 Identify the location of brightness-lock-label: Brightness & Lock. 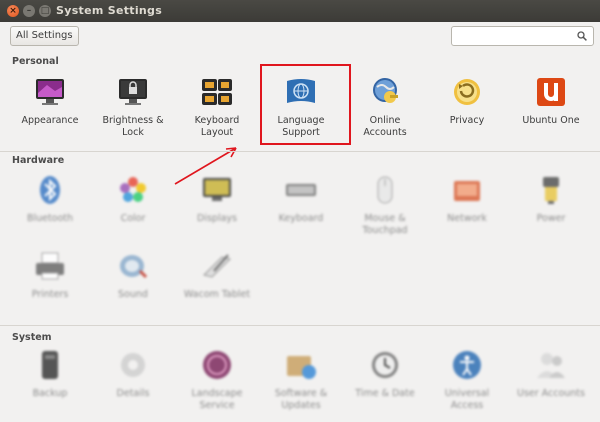
(133, 126).